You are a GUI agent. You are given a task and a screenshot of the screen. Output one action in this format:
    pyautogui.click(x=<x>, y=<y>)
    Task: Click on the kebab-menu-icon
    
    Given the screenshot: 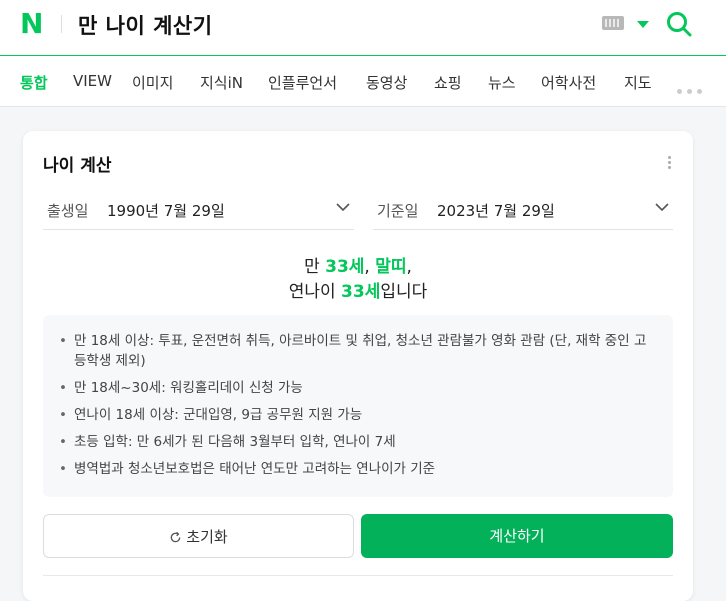 What is the action you would take?
    pyautogui.click(x=670, y=163)
    